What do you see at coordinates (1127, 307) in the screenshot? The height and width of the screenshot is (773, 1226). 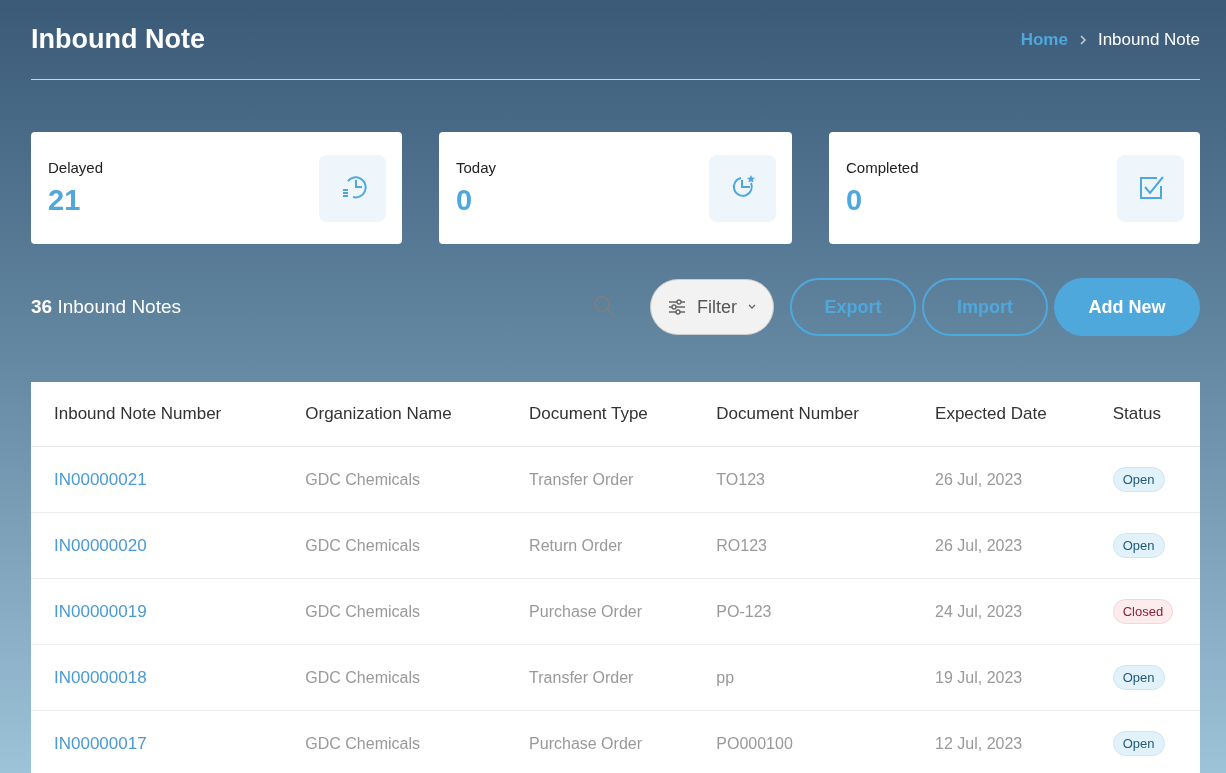 I see `add-button: Add New` at bounding box center [1127, 307].